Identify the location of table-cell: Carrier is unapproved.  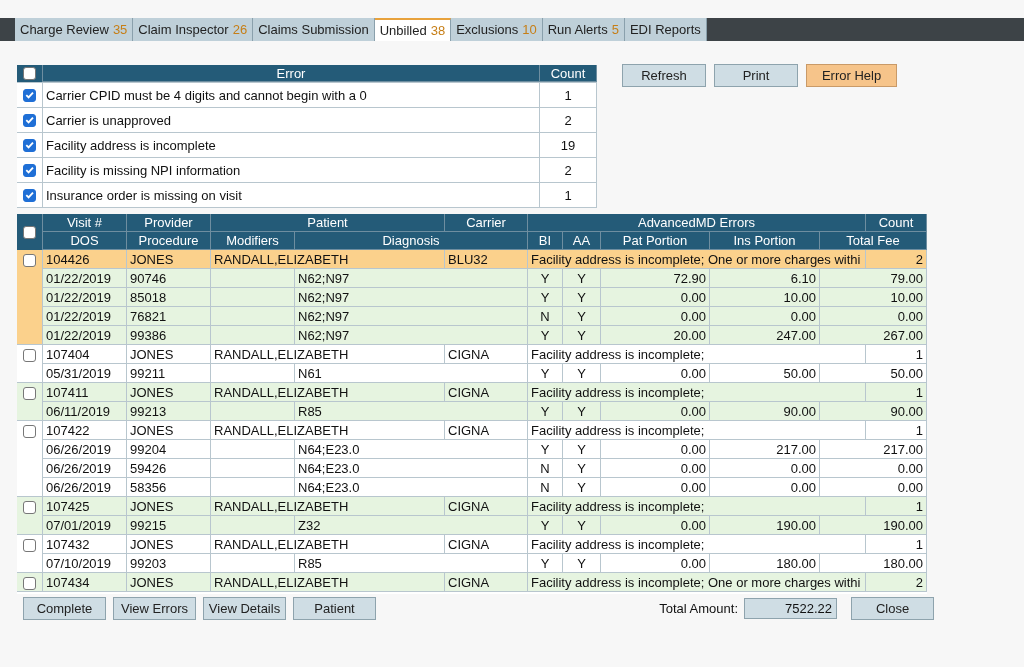
(291, 120).